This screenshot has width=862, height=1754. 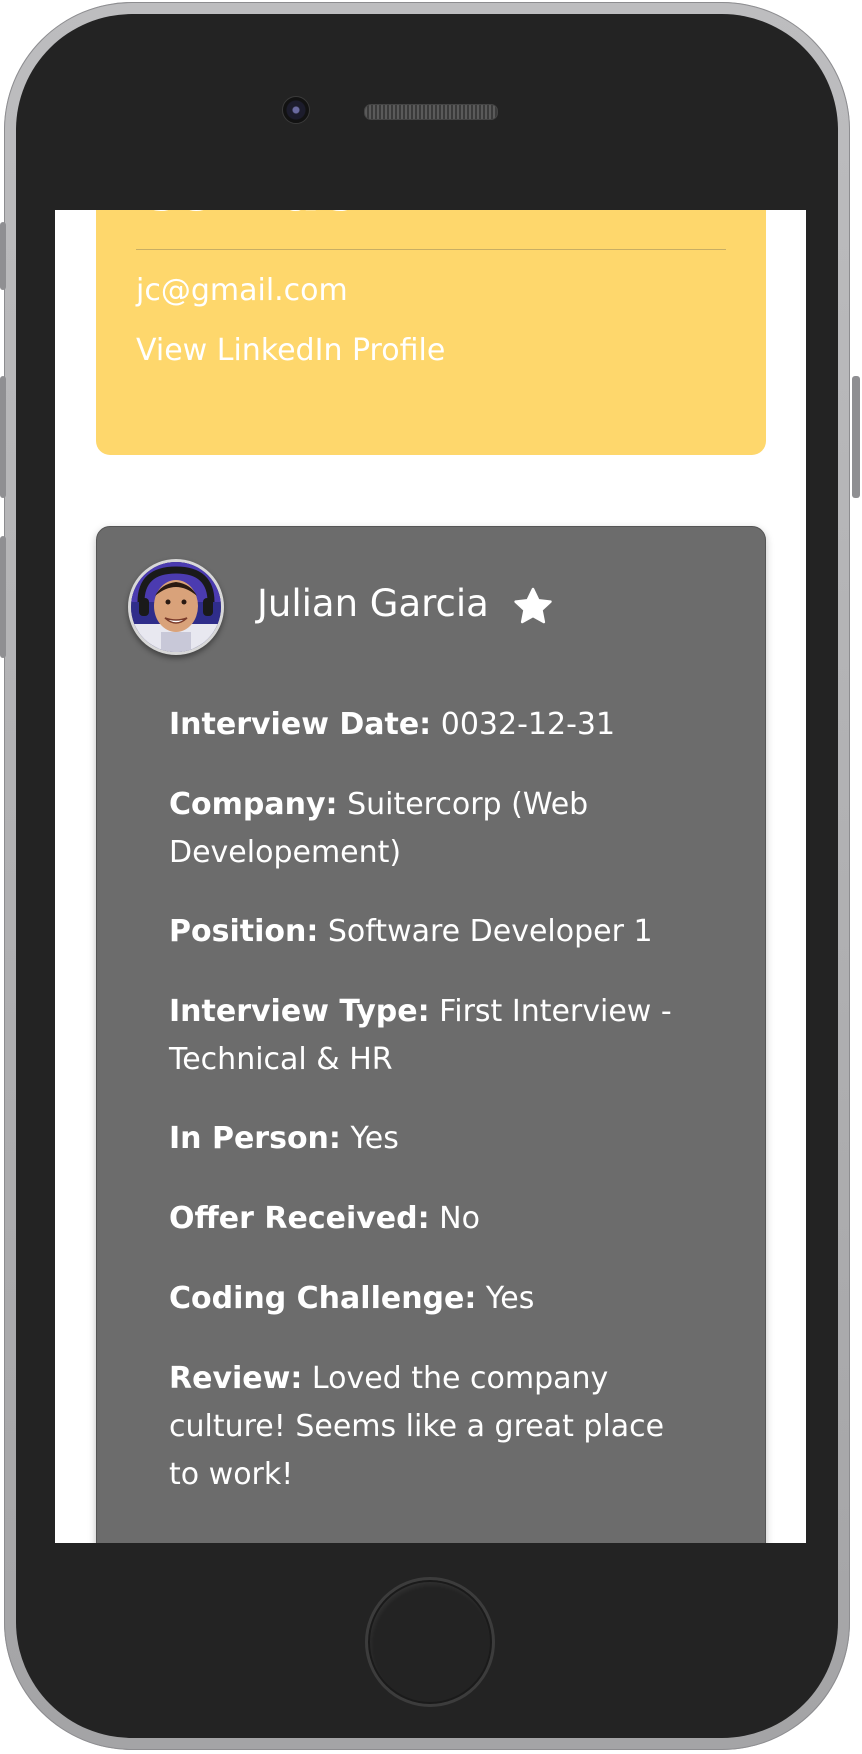 I want to click on home-button, so click(x=430, y=1642).